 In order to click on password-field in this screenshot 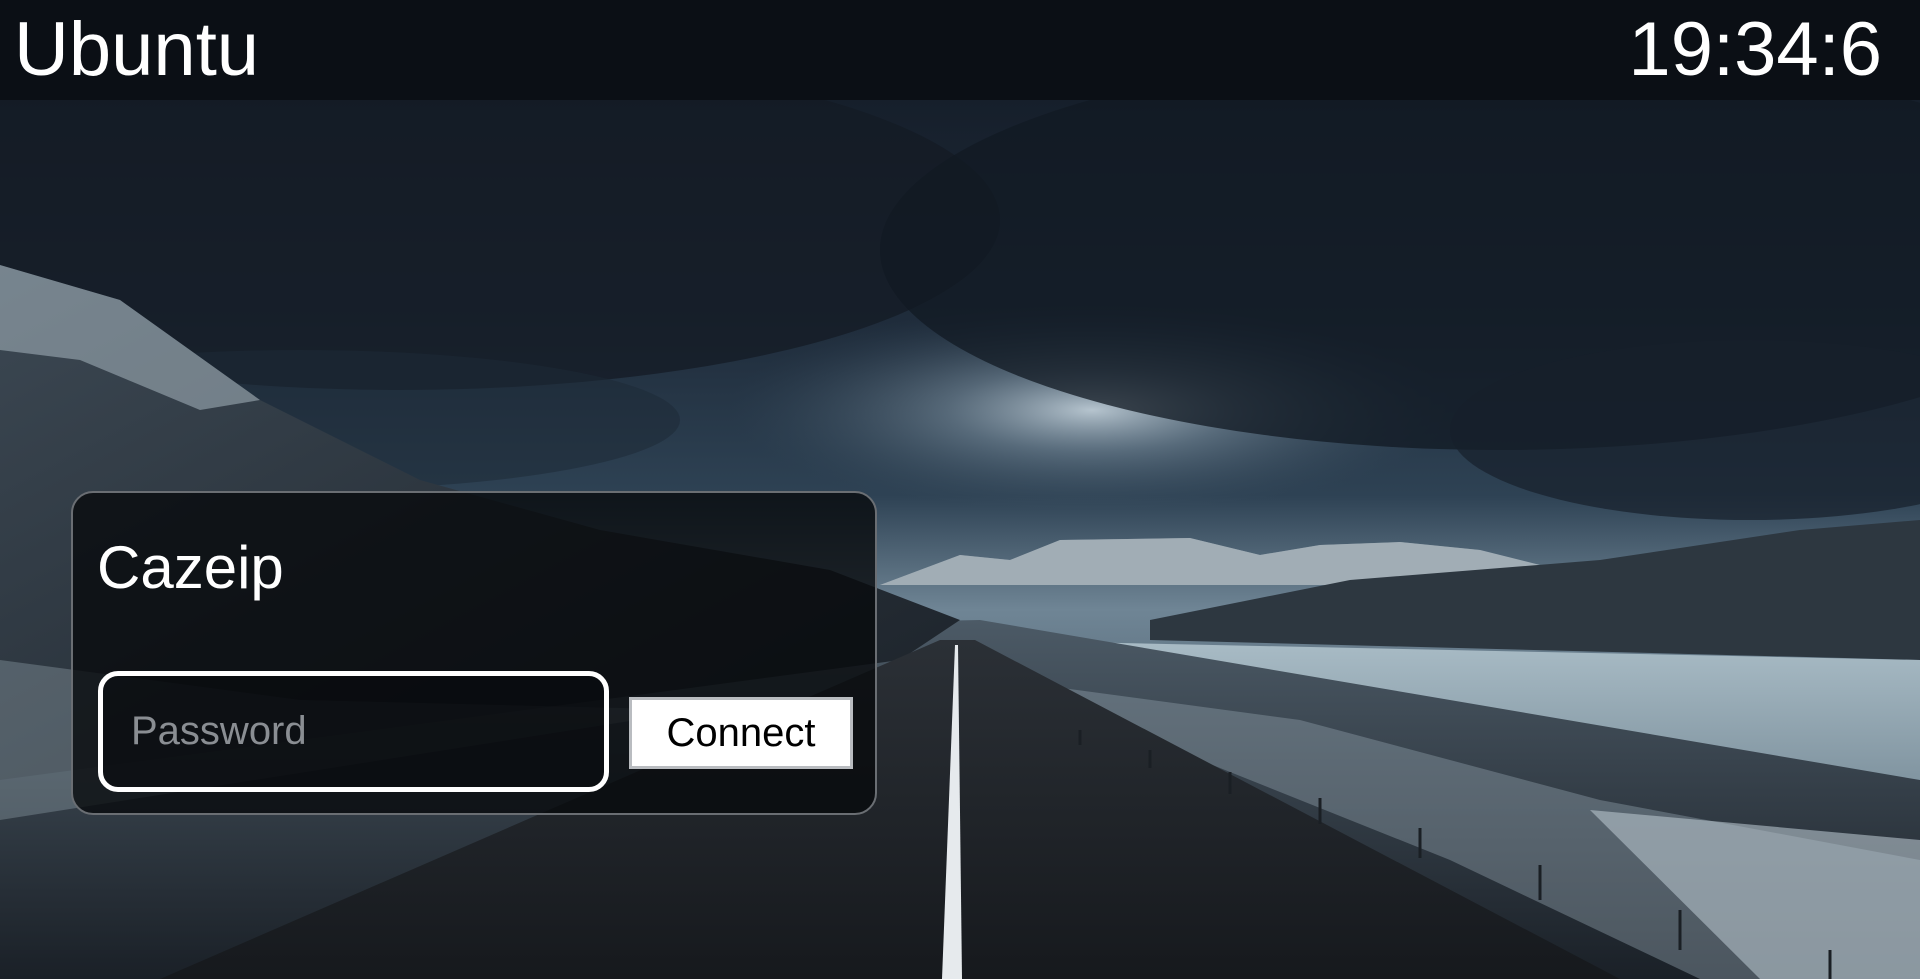, I will do `click(353, 731)`.